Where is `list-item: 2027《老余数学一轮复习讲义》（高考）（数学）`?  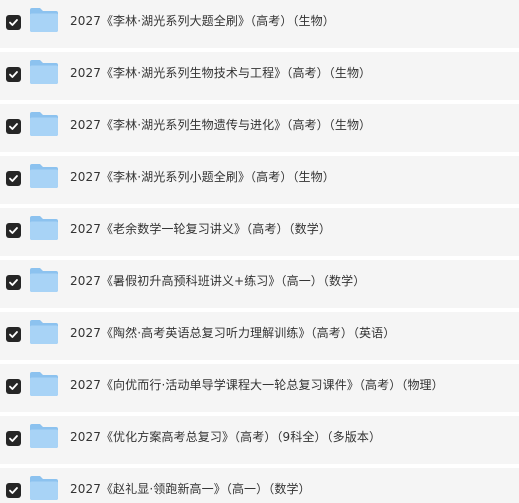
list-item: 2027《老余数学一轮复习讲义》（高考）（数学） is located at coordinates (259, 232).